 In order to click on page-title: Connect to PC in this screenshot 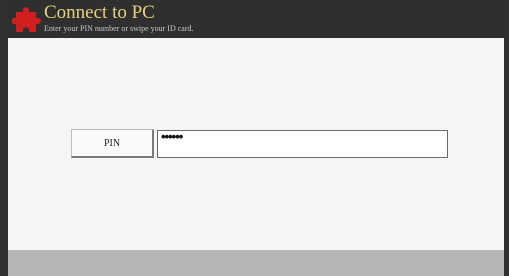, I will do `click(99, 12)`.